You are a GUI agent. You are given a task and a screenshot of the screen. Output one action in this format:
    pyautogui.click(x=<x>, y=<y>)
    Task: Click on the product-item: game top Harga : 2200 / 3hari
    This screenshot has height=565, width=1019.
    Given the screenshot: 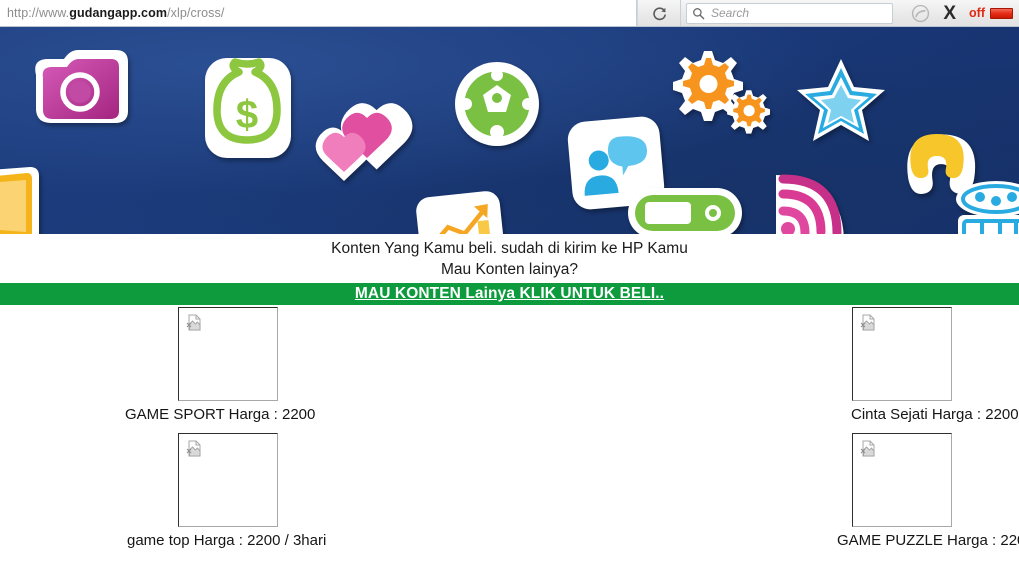 What is the action you would take?
    pyautogui.click(x=226, y=491)
    